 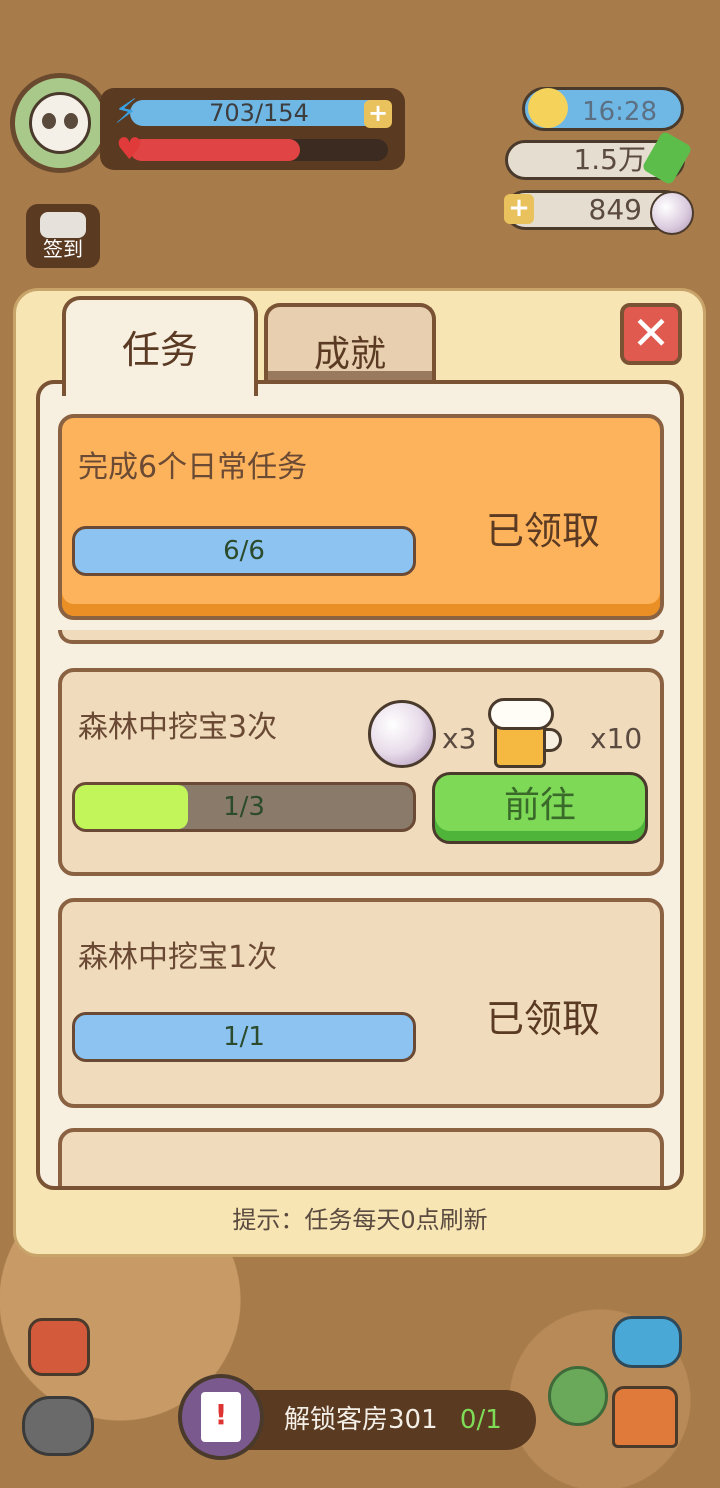 What do you see at coordinates (178, 957) in the screenshot?
I see `task-title: 森林中挖宝1次` at bounding box center [178, 957].